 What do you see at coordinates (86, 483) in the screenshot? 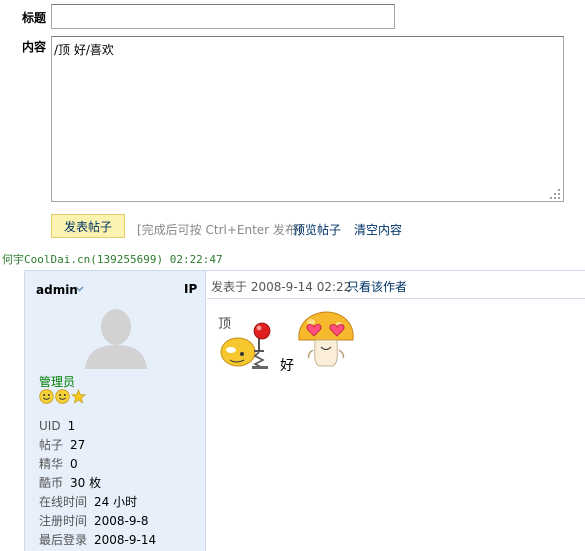
I see `stat-value: 30 枚` at bounding box center [86, 483].